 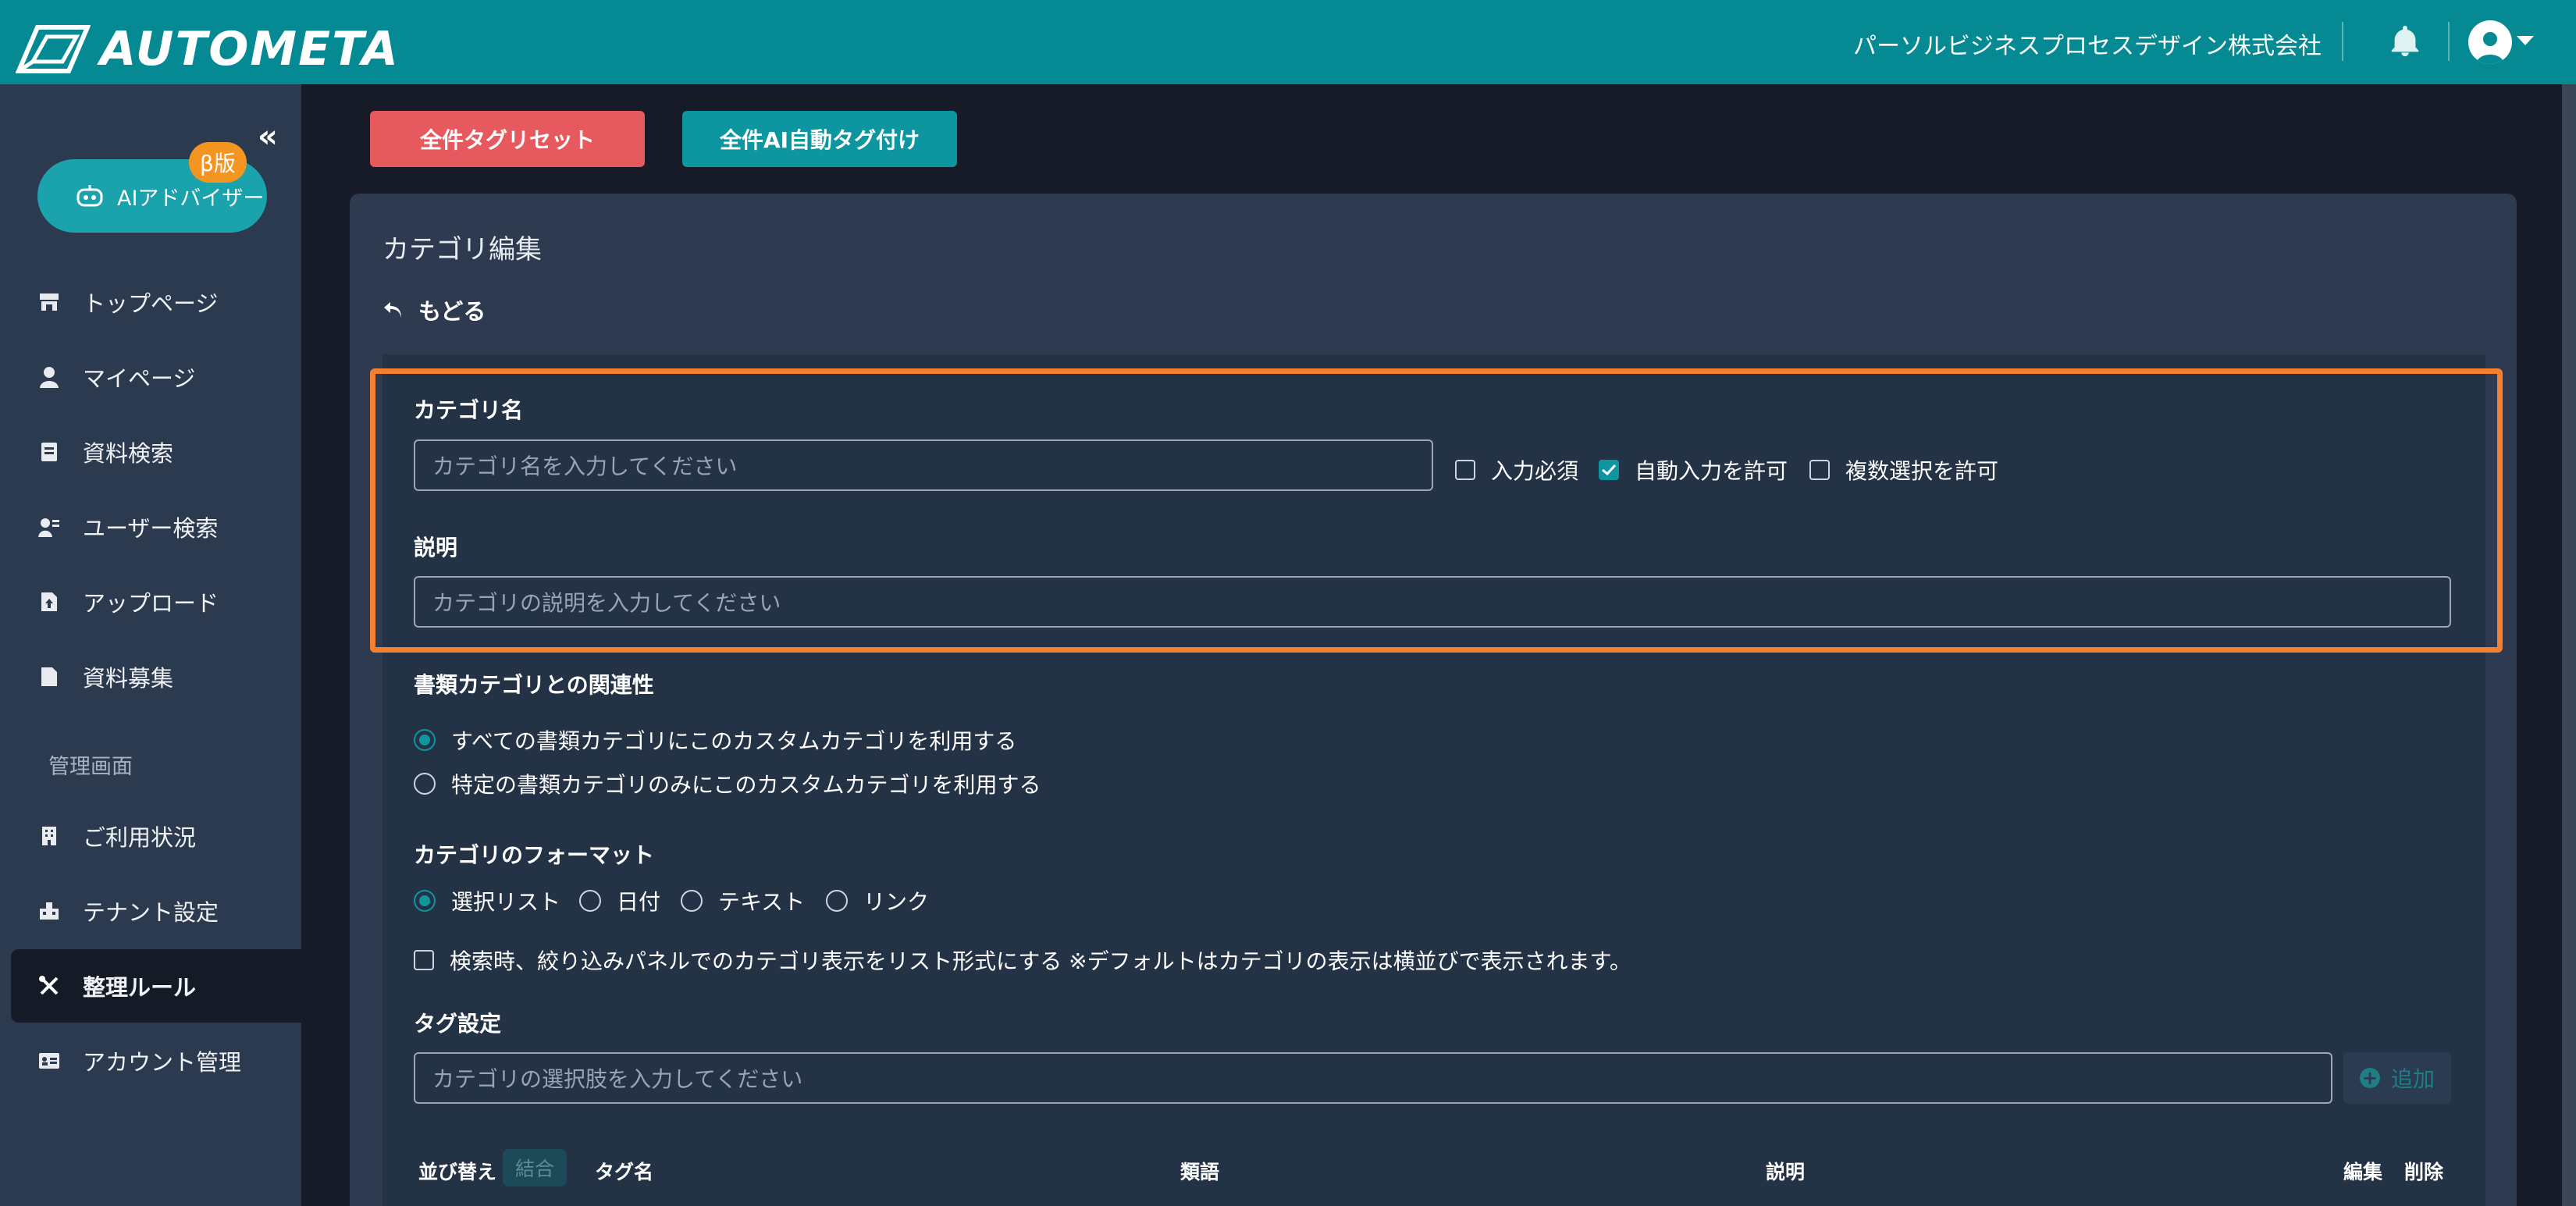 I want to click on check-icon, so click(x=1609, y=470).